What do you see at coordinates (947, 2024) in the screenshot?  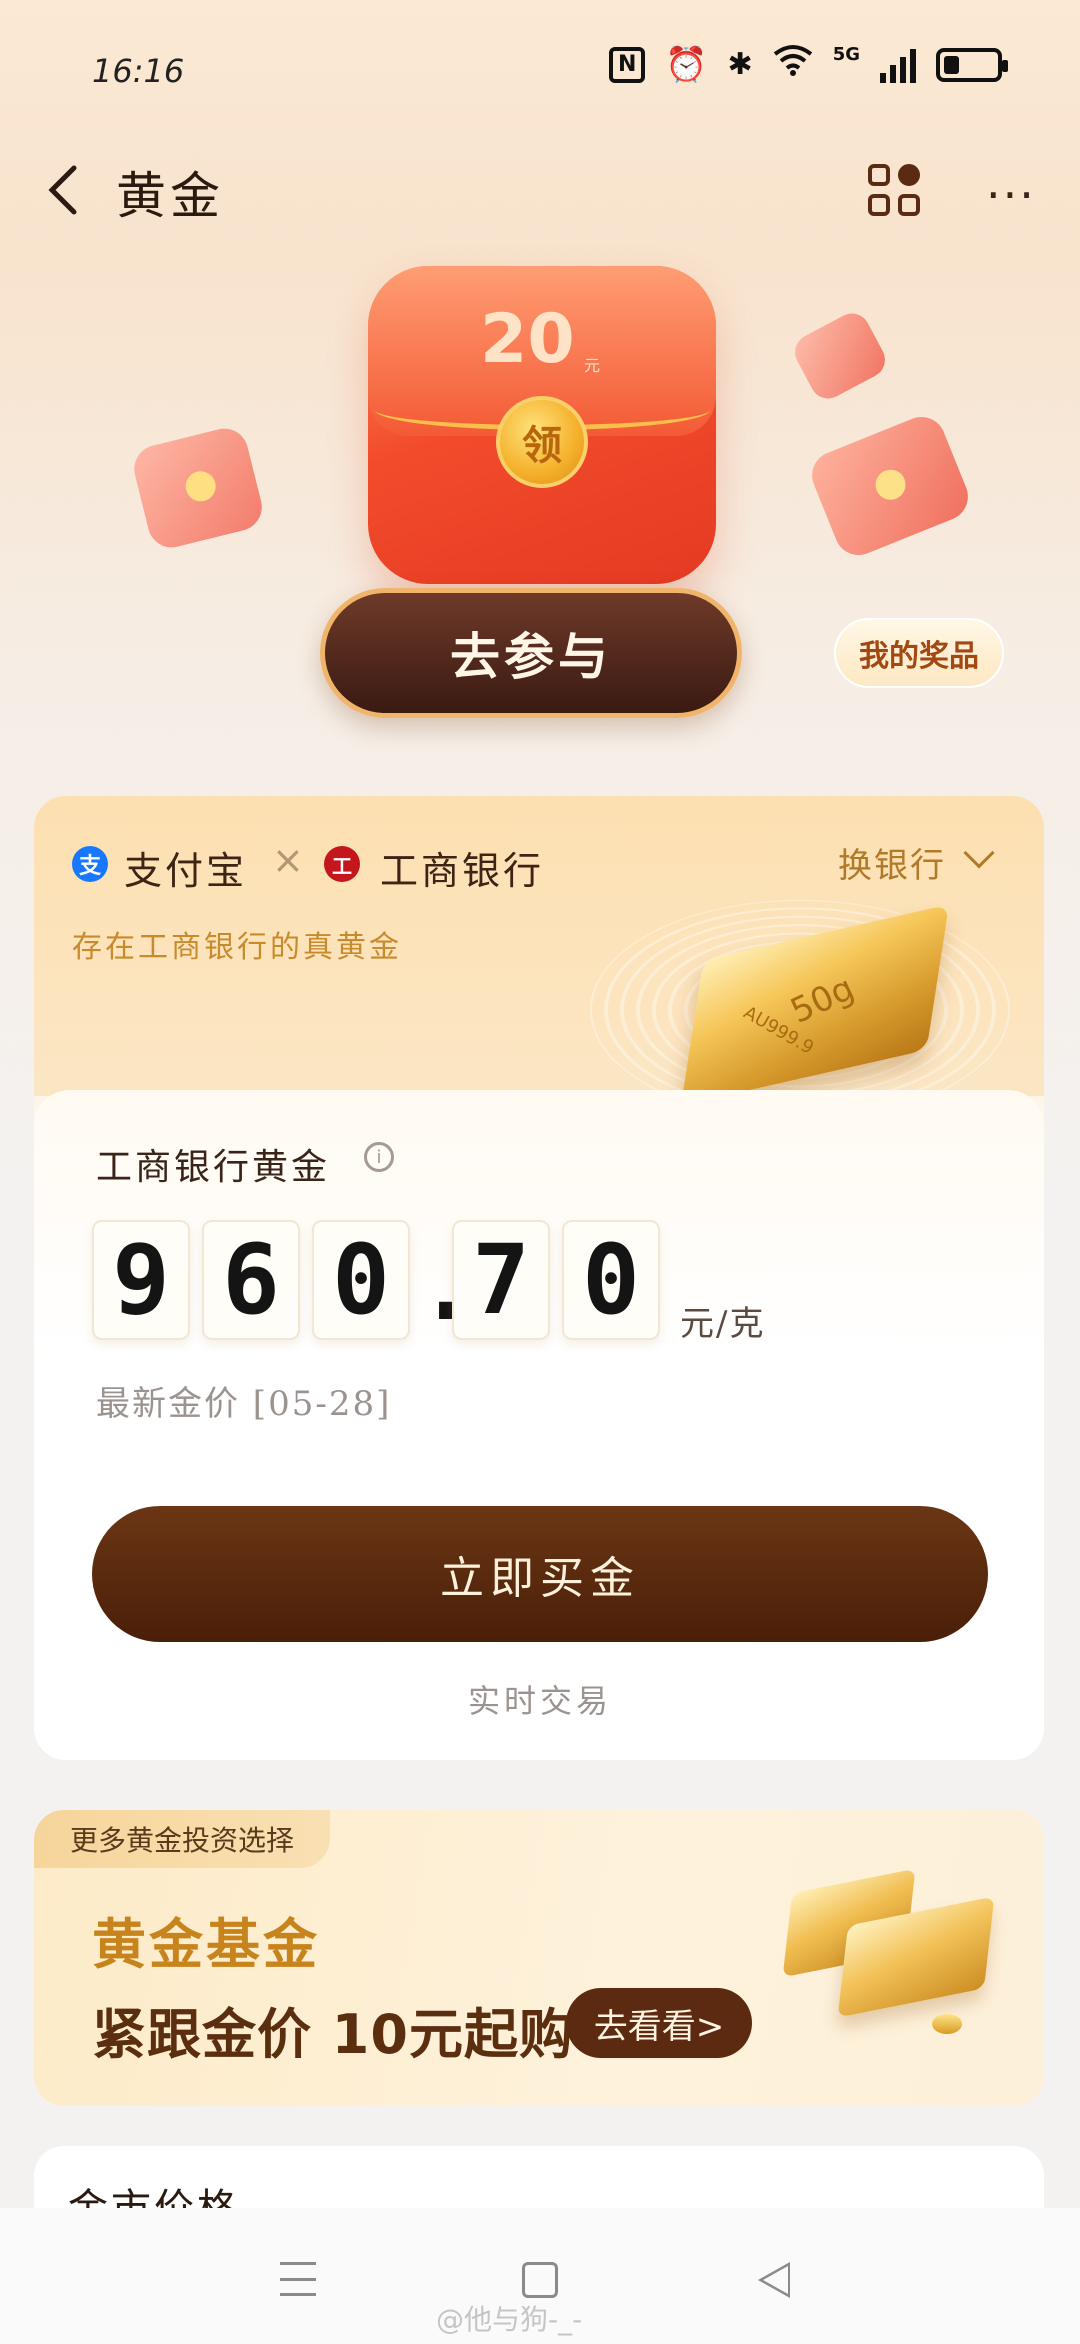 I see `gold-coin-image` at bounding box center [947, 2024].